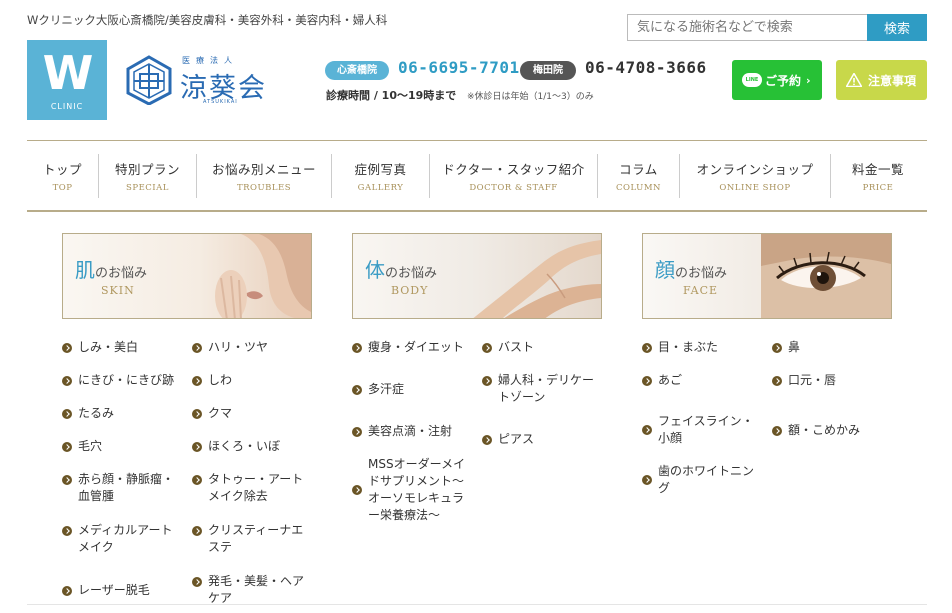 The width and height of the screenshot is (952, 613). What do you see at coordinates (62, 187) in the screenshot?
I see `nav-sublabel: TOP` at bounding box center [62, 187].